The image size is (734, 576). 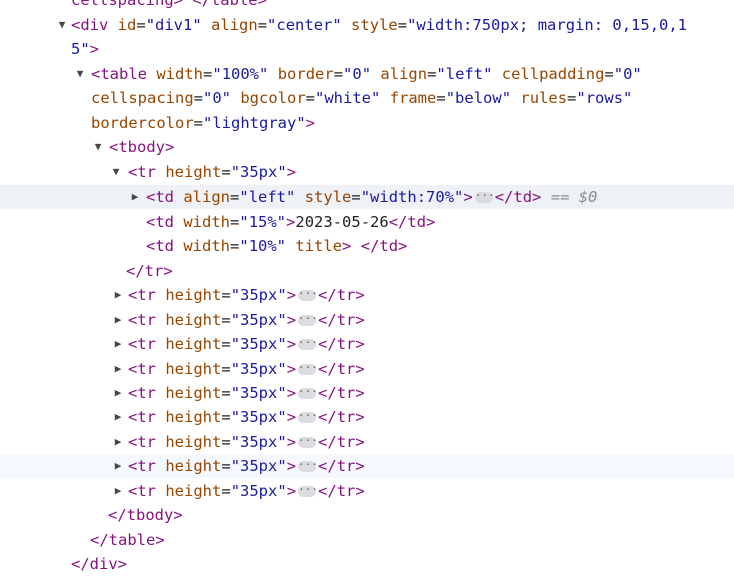 I want to click on dom-line-tr-close: </tr>, so click(x=367, y=271).